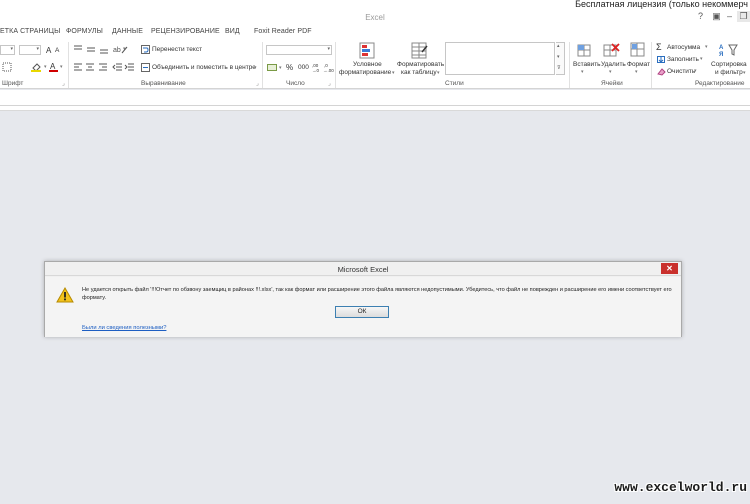  What do you see at coordinates (93, 67) in the screenshot?
I see `horizontal-align-icons` at bounding box center [93, 67].